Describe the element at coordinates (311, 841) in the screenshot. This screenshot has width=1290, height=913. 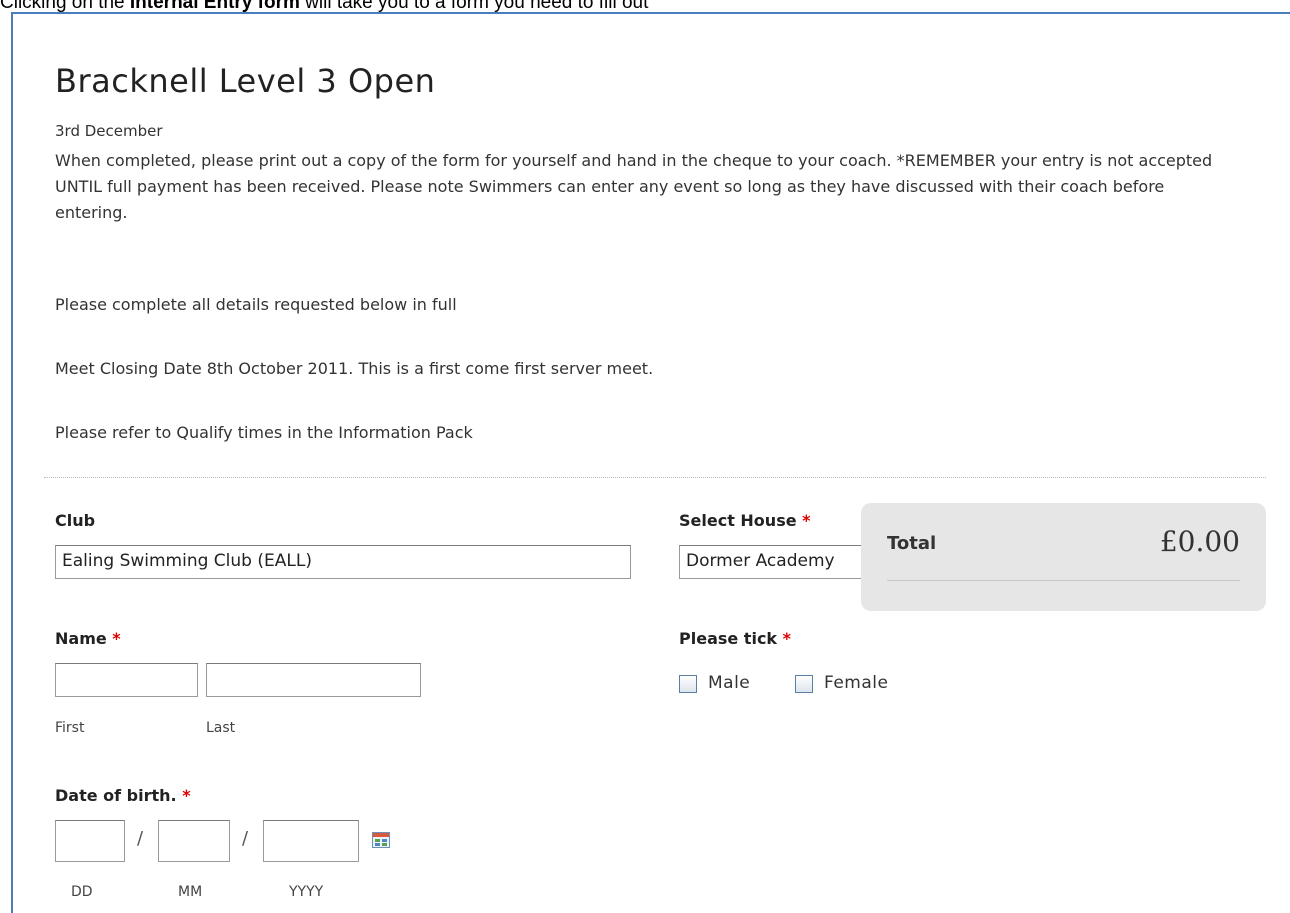
I see `dob-year-input` at that location.